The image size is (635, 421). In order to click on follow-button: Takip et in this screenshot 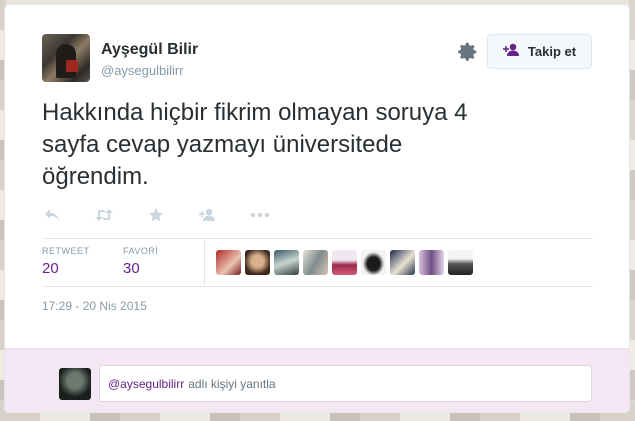, I will do `click(539, 51)`.